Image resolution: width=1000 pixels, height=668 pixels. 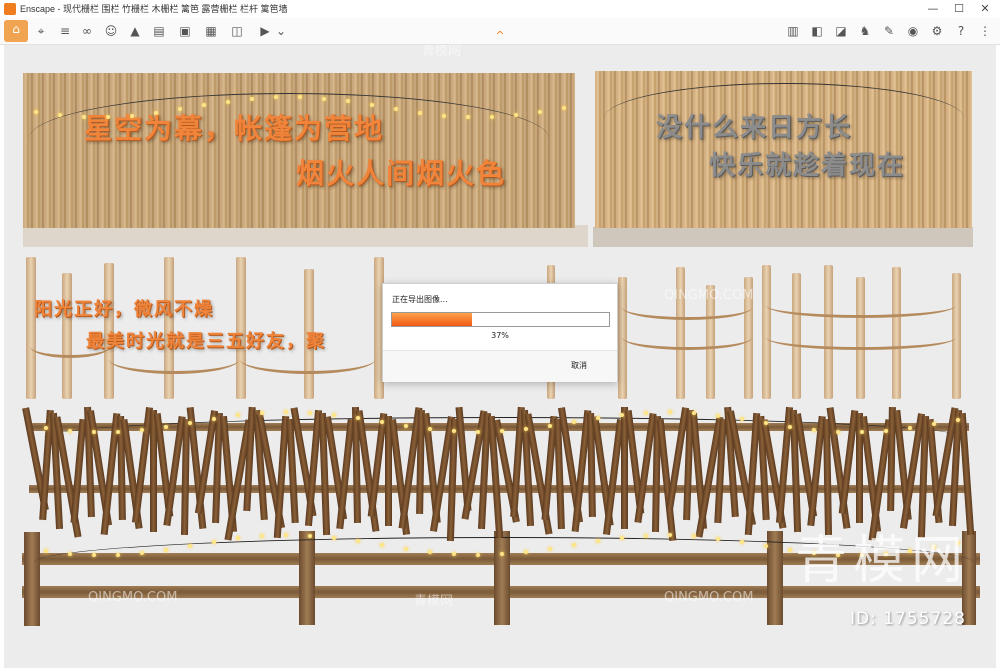 What do you see at coordinates (65, 31) in the screenshot?
I see `list-icon: ≡` at bounding box center [65, 31].